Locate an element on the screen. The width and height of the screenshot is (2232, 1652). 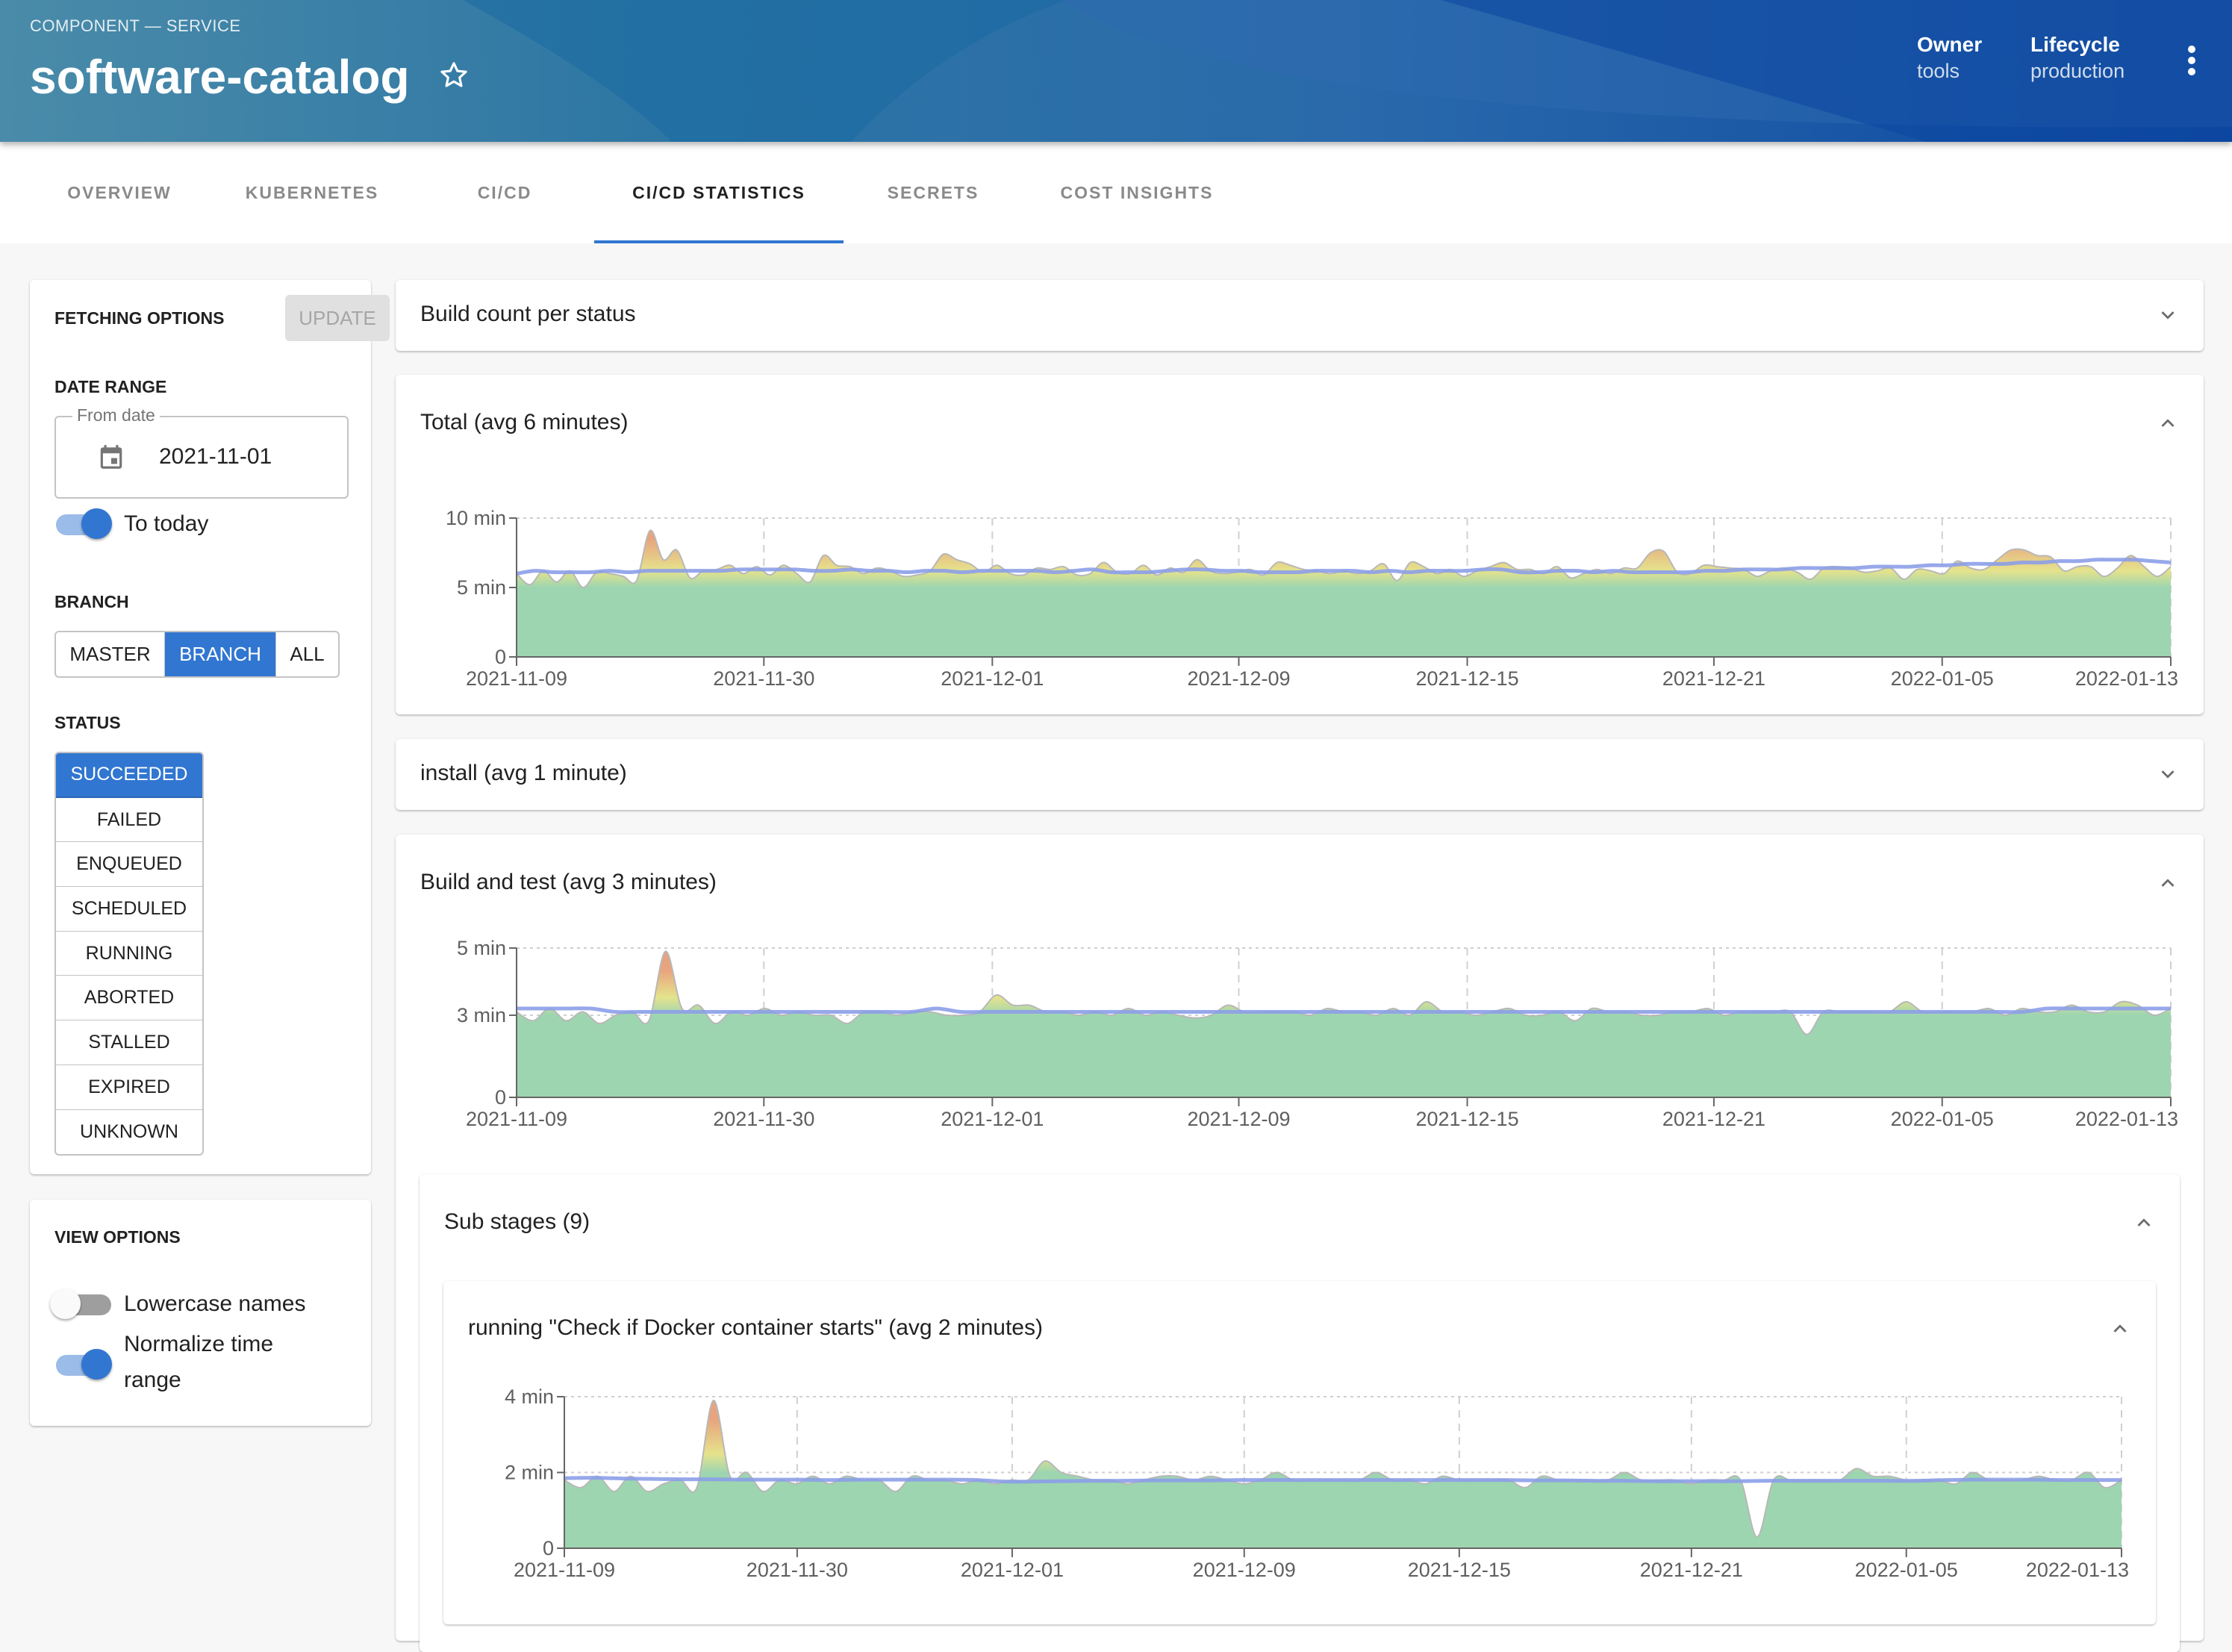
star-outline-icon is located at coordinates (454, 76).